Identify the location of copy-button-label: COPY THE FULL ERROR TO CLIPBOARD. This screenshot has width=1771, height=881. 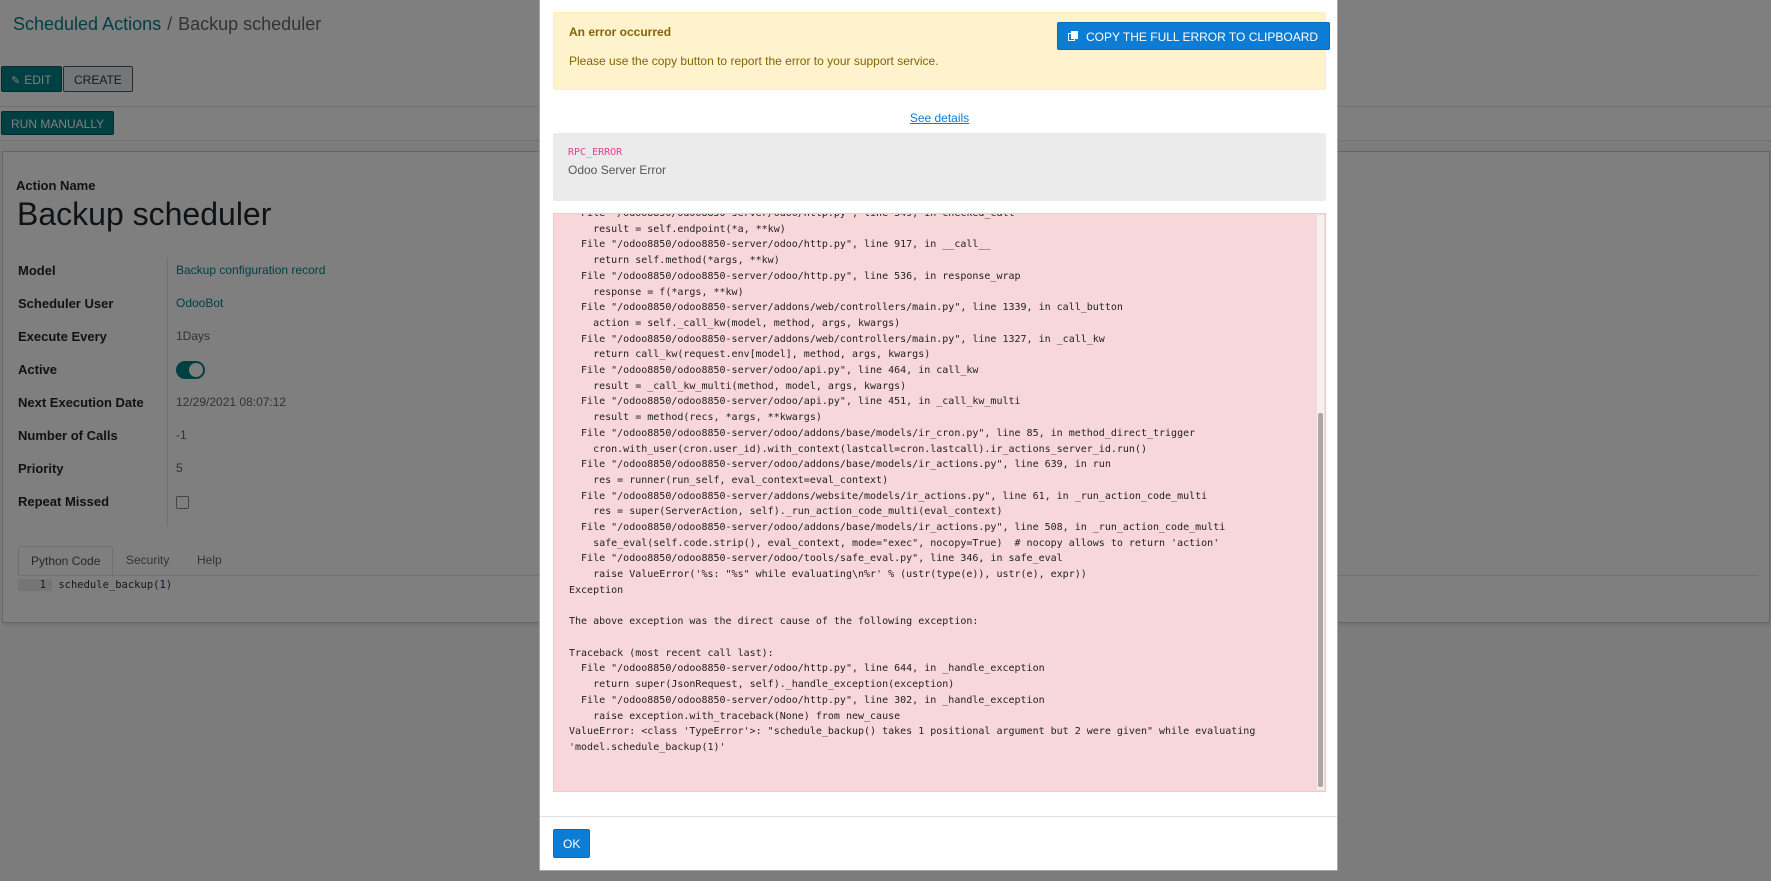
(1202, 37).